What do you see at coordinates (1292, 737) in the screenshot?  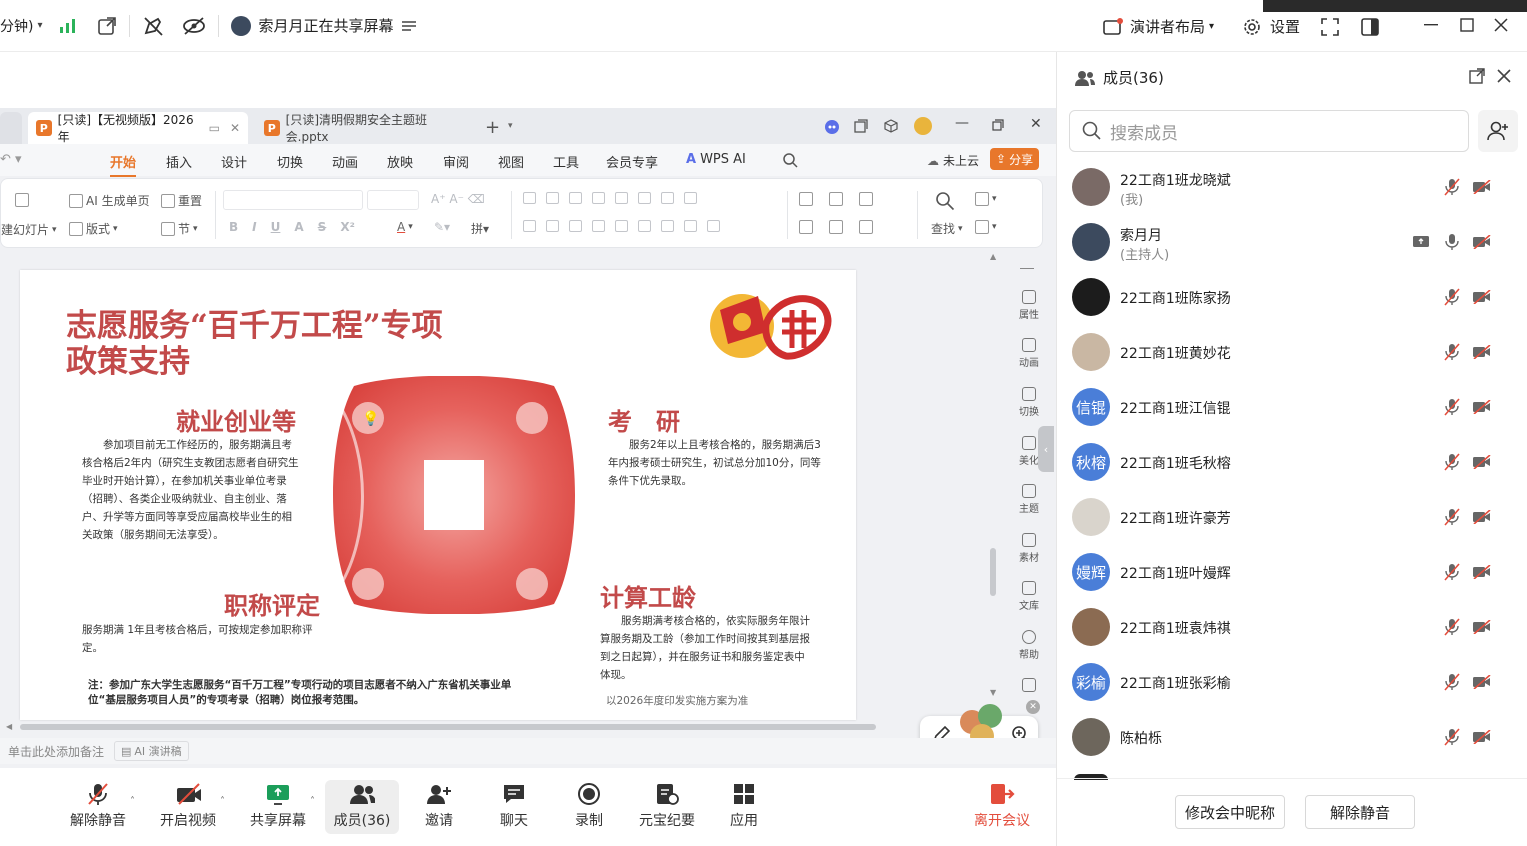 I see `member-row: 陈柏栎` at bounding box center [1292, 737].